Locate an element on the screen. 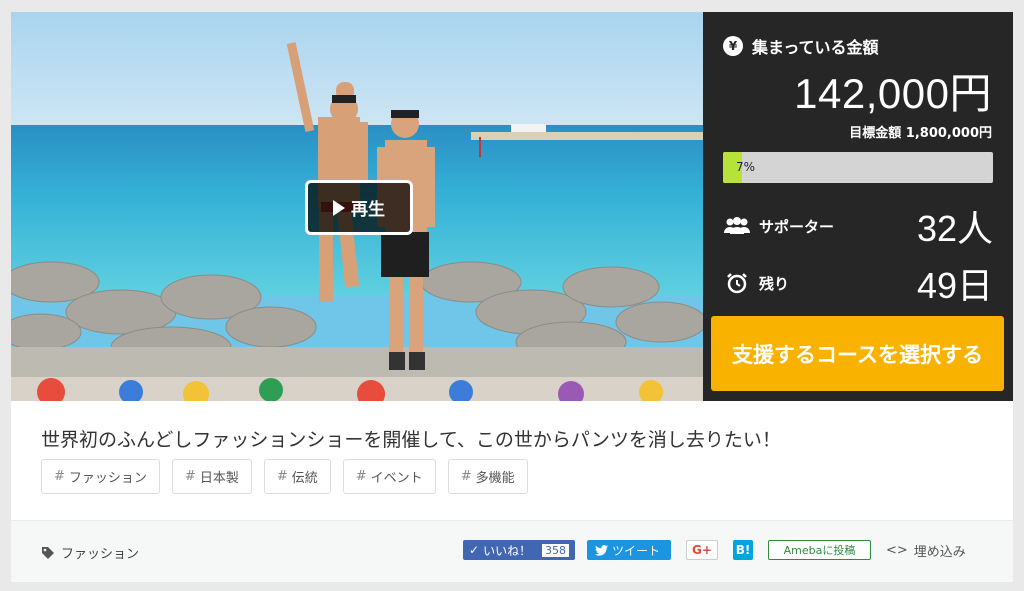  remaining-stat: 残り 49日 is located at coordinates (858, 283).